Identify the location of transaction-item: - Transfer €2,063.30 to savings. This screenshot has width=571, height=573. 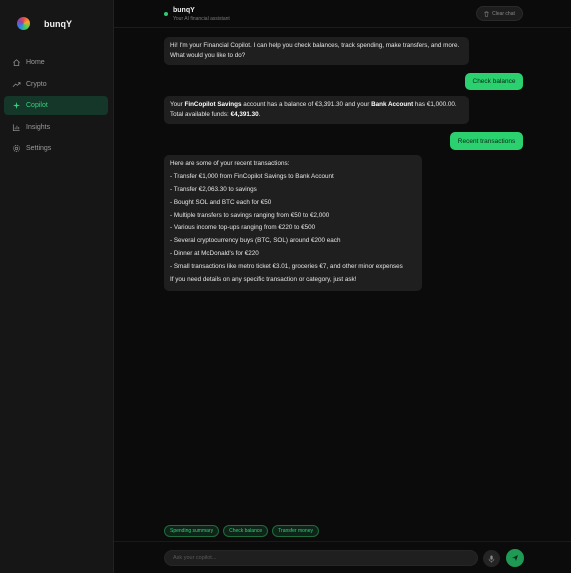
(213, 189).